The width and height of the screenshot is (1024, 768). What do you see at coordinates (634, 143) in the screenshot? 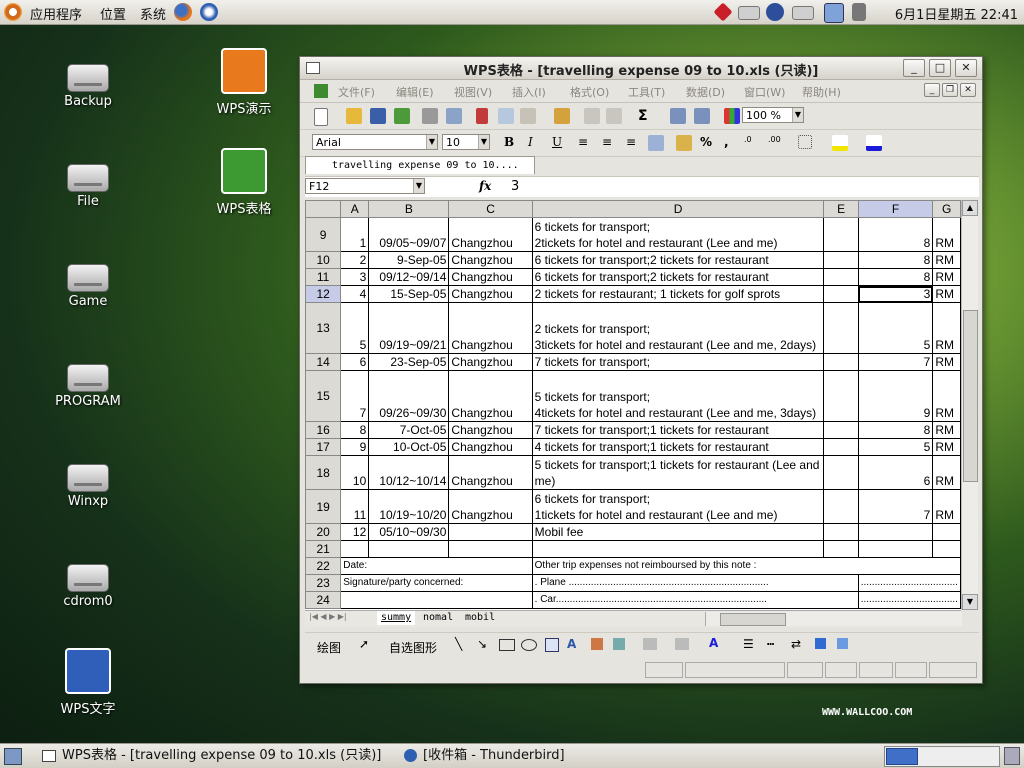
I see `align-right-icon: ≡` at bounding box center [634, 143].